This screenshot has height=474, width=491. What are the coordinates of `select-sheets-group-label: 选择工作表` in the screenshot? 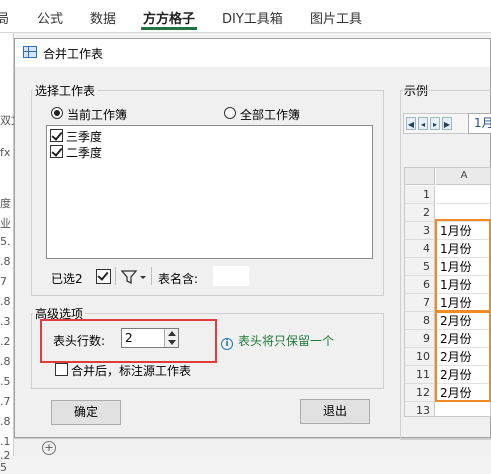 It's located at (65, 90).